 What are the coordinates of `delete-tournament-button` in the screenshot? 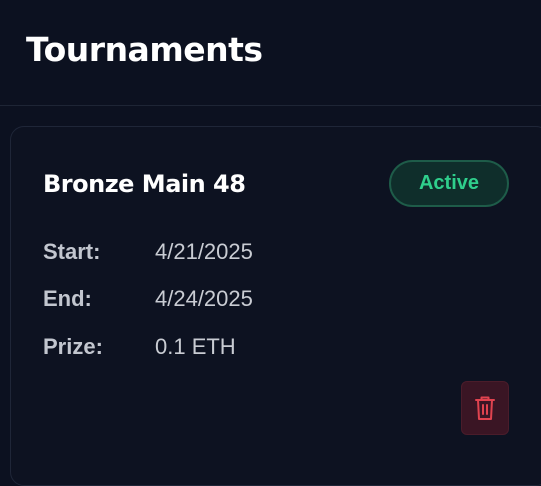 It's located at (485, 408).